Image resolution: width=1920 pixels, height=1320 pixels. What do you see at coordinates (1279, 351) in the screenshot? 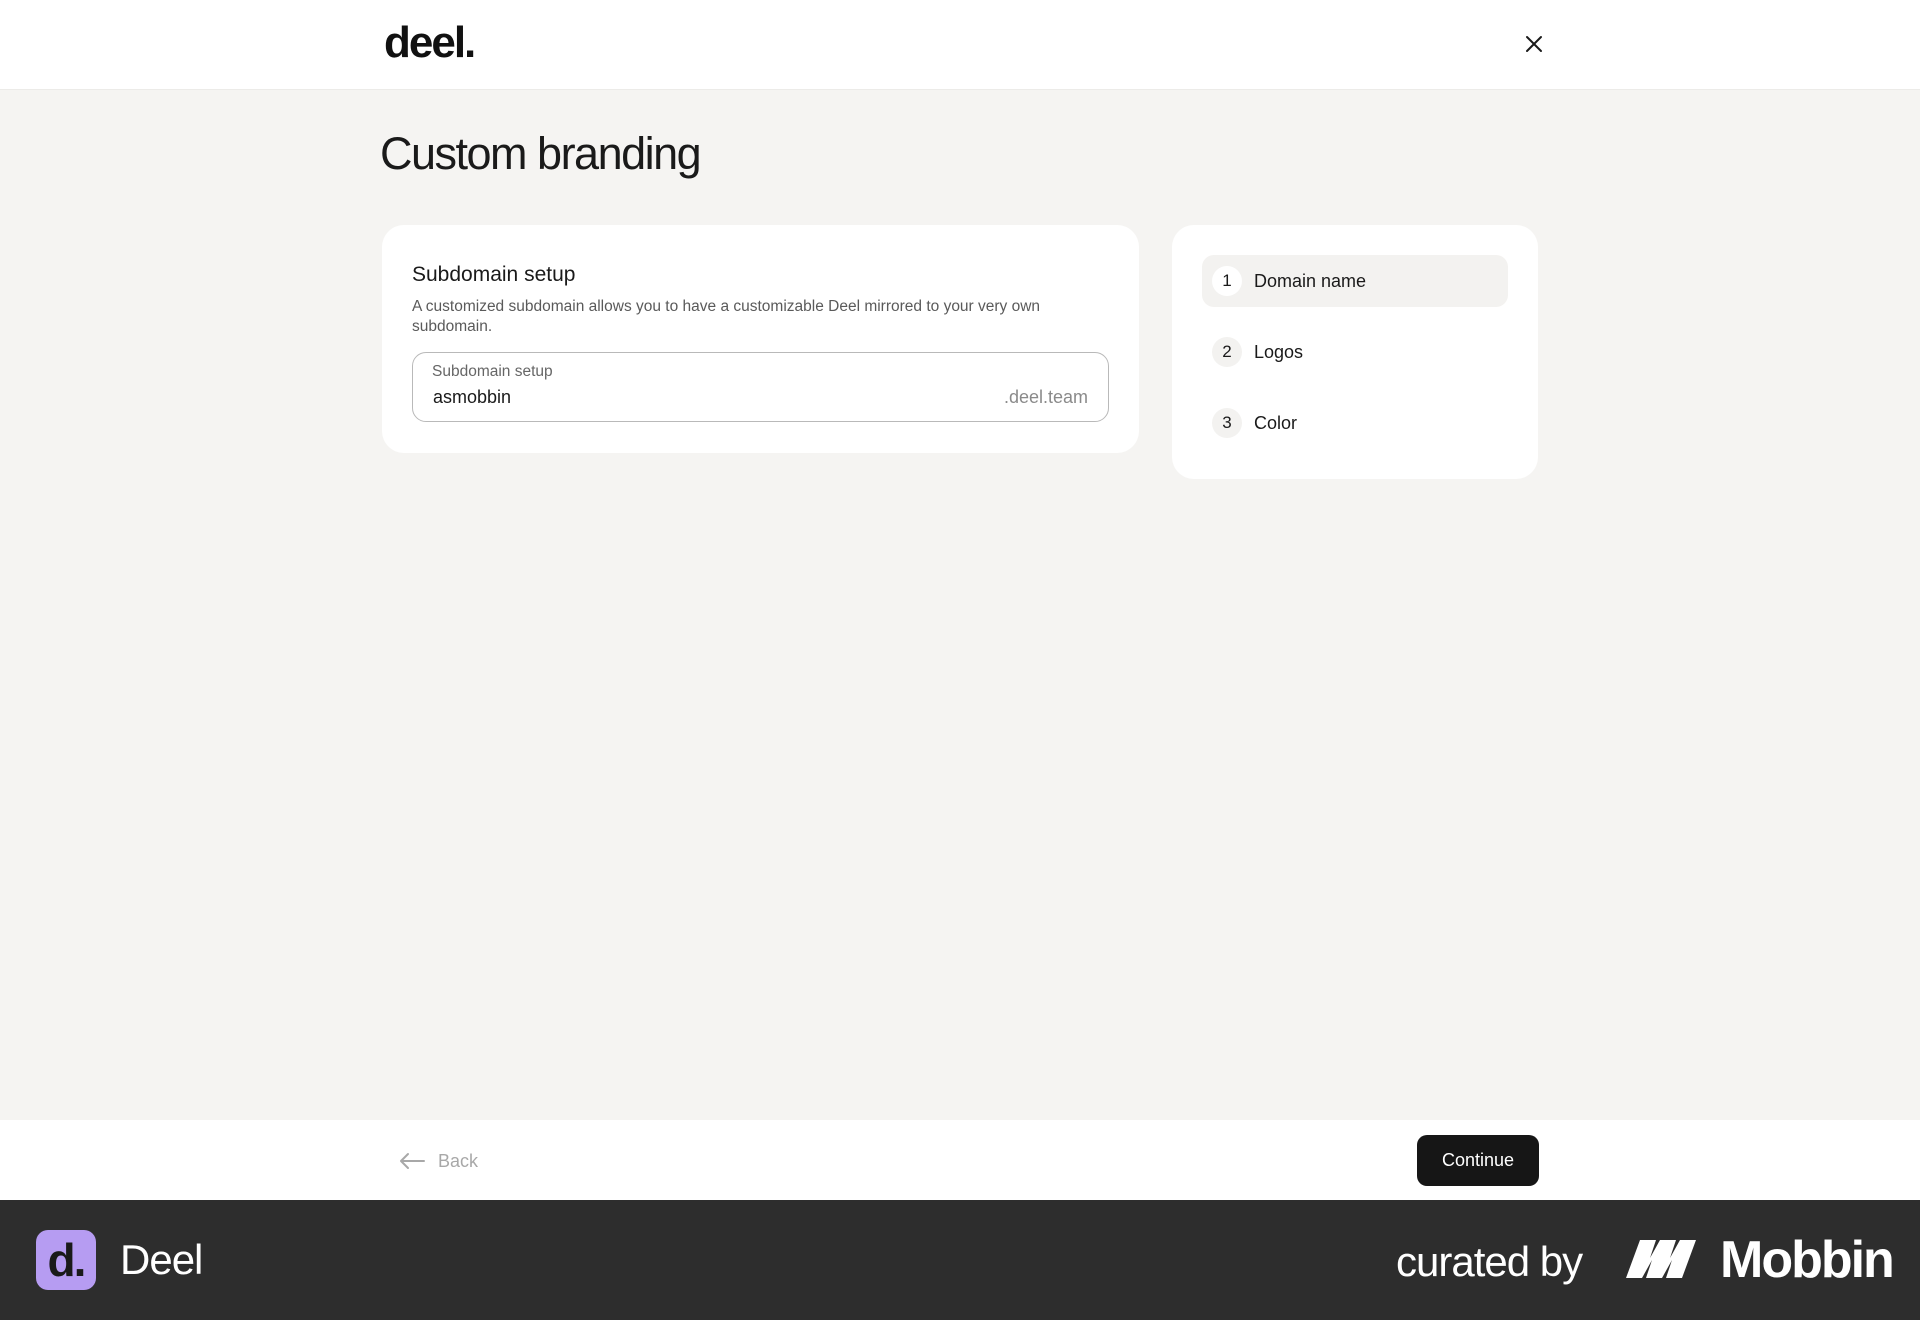
I see `step-label: Logos` at bounding box center [1279, 351].